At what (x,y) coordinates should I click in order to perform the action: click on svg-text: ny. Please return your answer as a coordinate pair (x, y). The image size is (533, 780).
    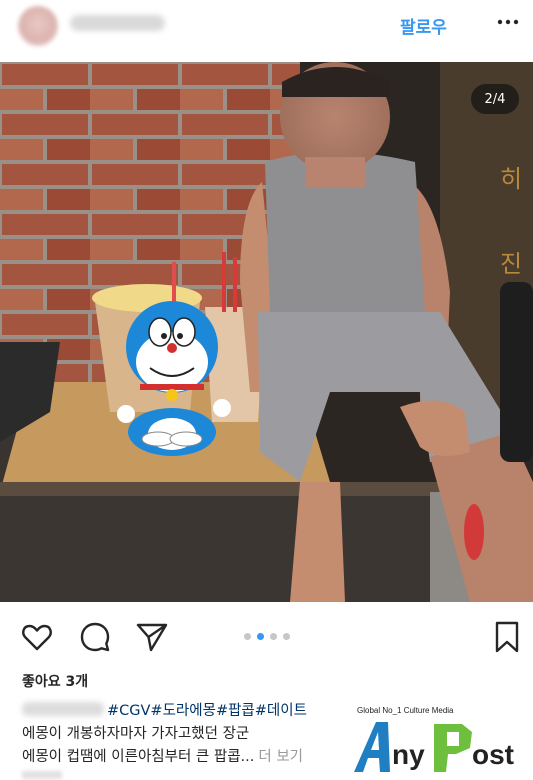
    Looking at the image, I should click on (408, 754).